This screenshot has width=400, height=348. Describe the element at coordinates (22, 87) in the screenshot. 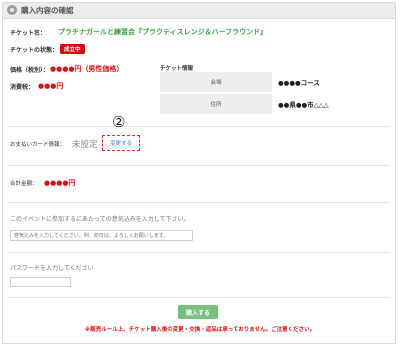

I see `tax-label: 消費税：` at that location.